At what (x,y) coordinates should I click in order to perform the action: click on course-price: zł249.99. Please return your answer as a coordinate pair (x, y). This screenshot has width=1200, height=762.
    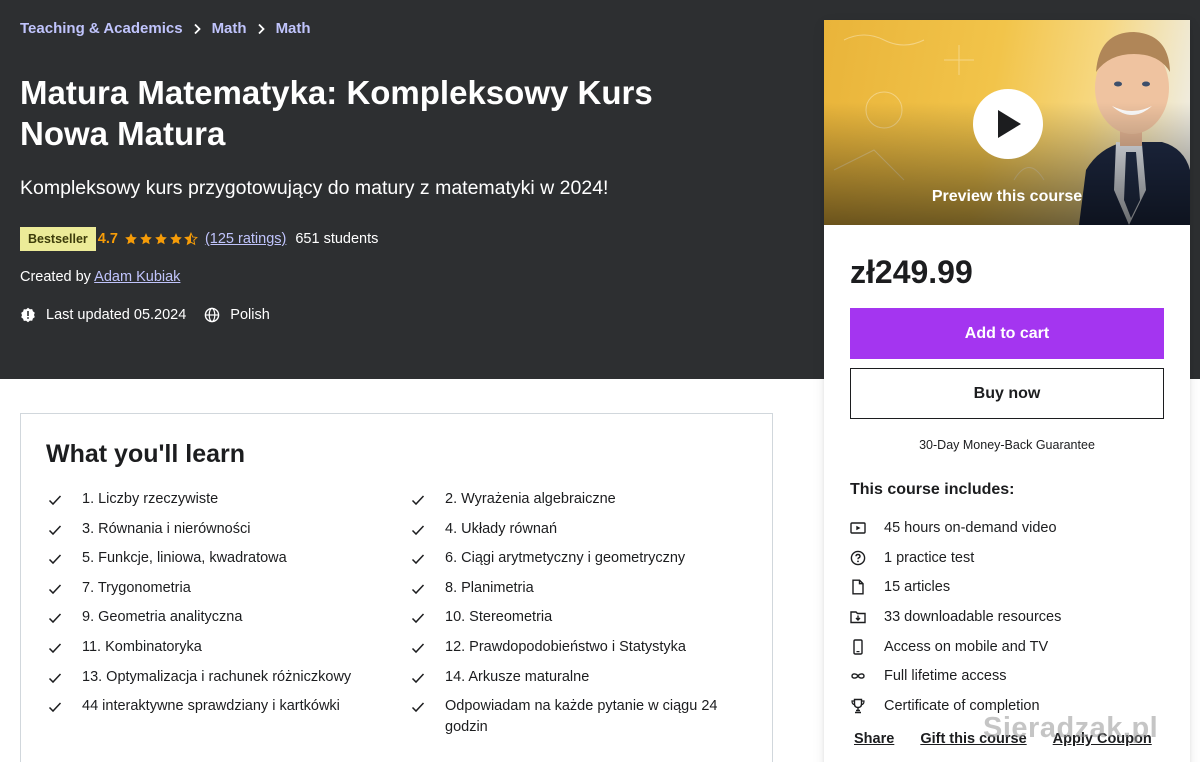
    Looking at the image, I should click on (911, 272).